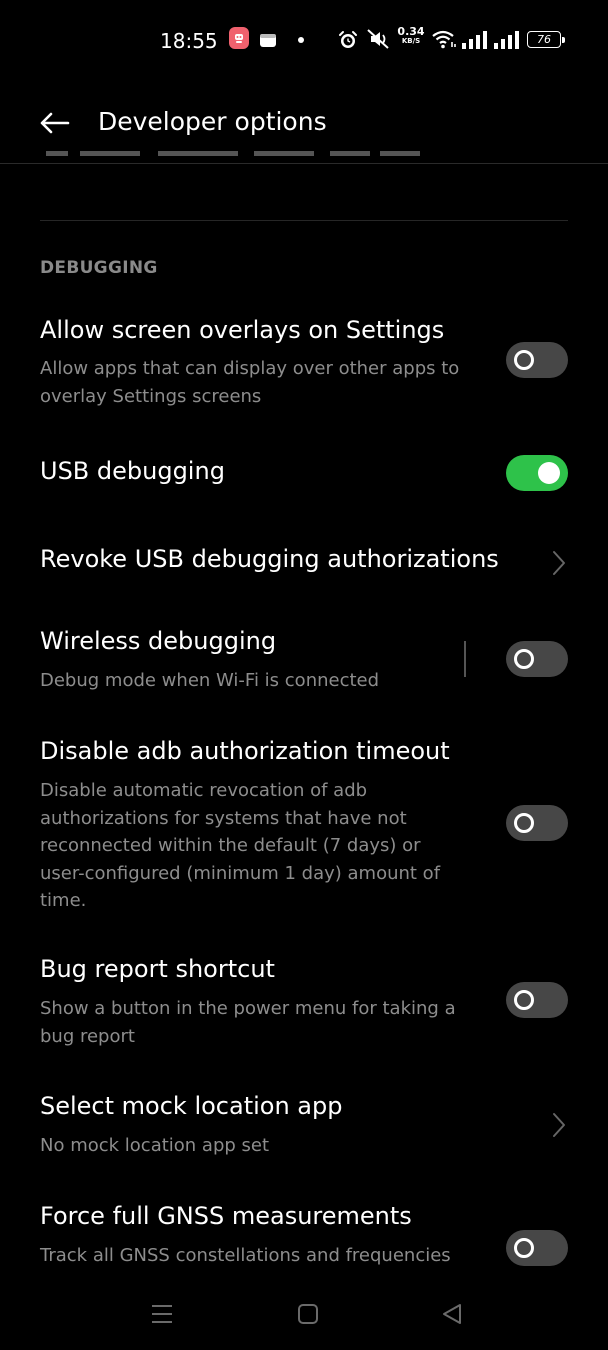 This screenshot has height=1350, width=608. Describe the element at coordinates (269, 559) in the screenshot. I see `setting-title: Revoke USB debugging authorizations` at that location.